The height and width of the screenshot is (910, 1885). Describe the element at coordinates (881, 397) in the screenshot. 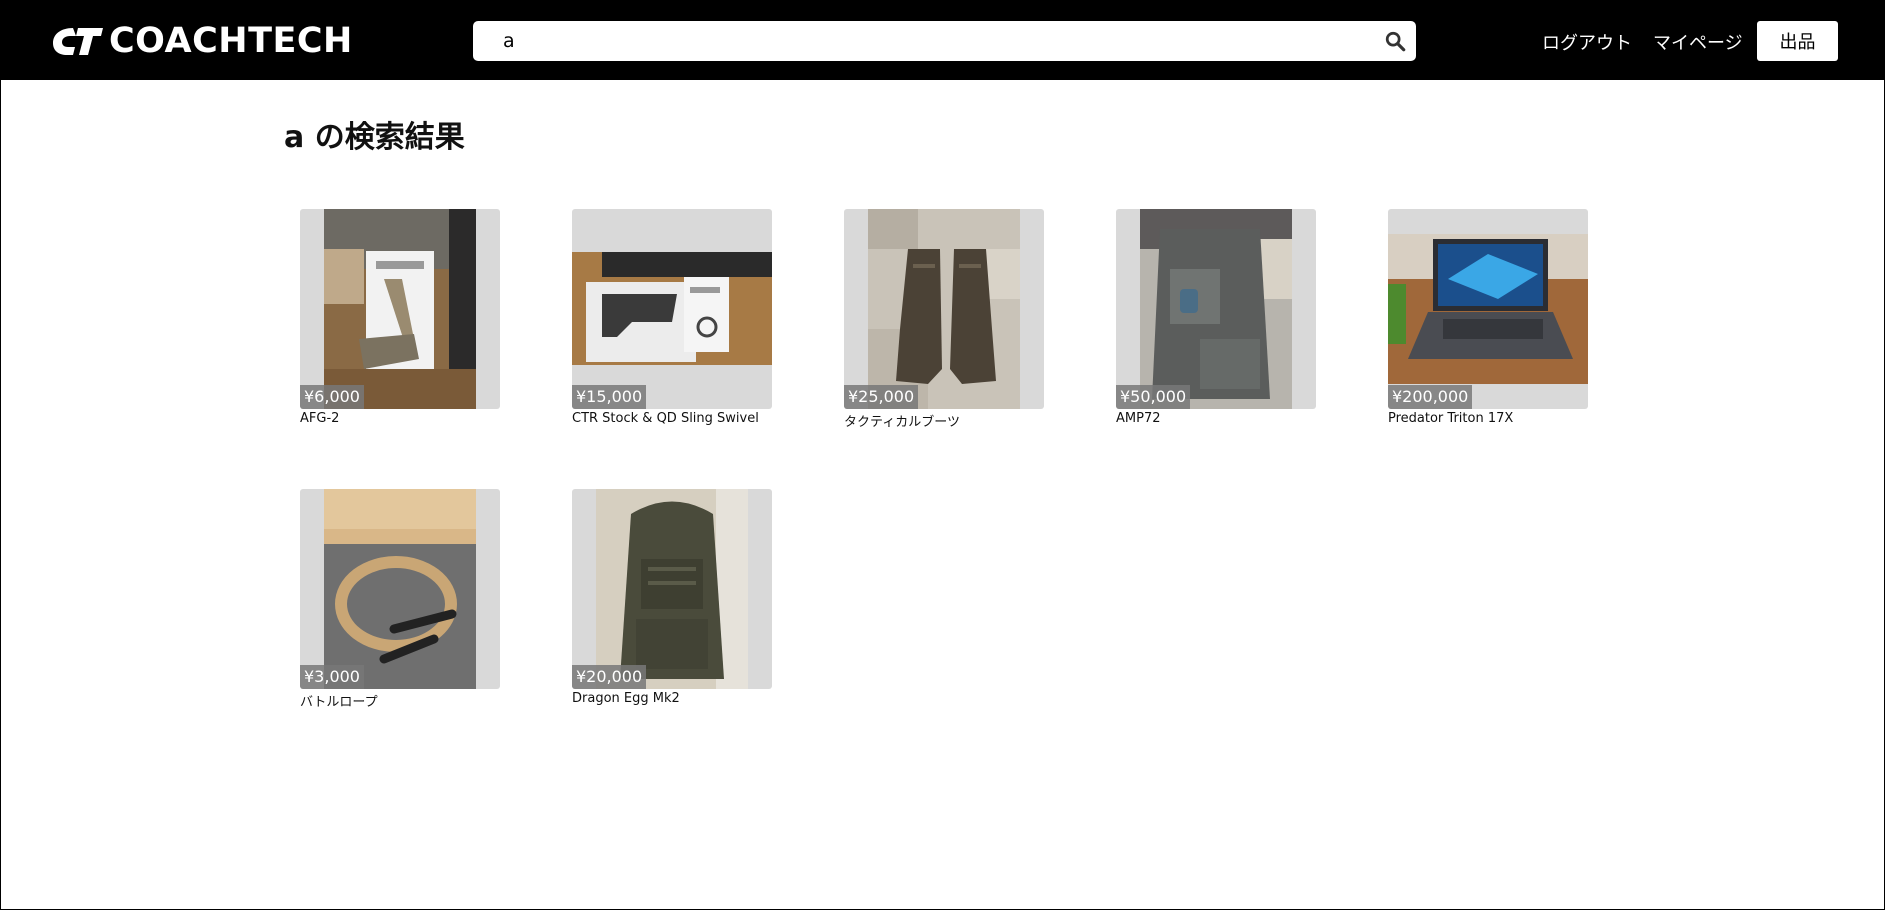

I see `product-price: ¥25,000` at that location.